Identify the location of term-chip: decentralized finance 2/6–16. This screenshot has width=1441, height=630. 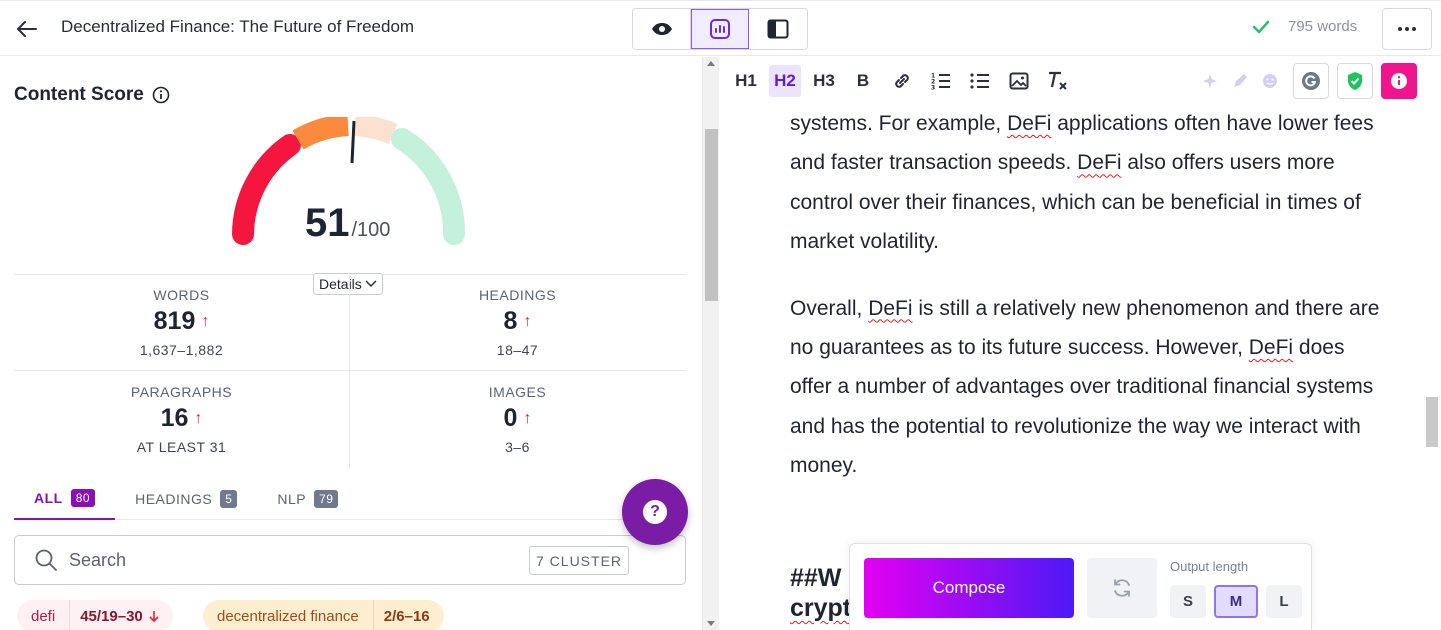
(323, 615).